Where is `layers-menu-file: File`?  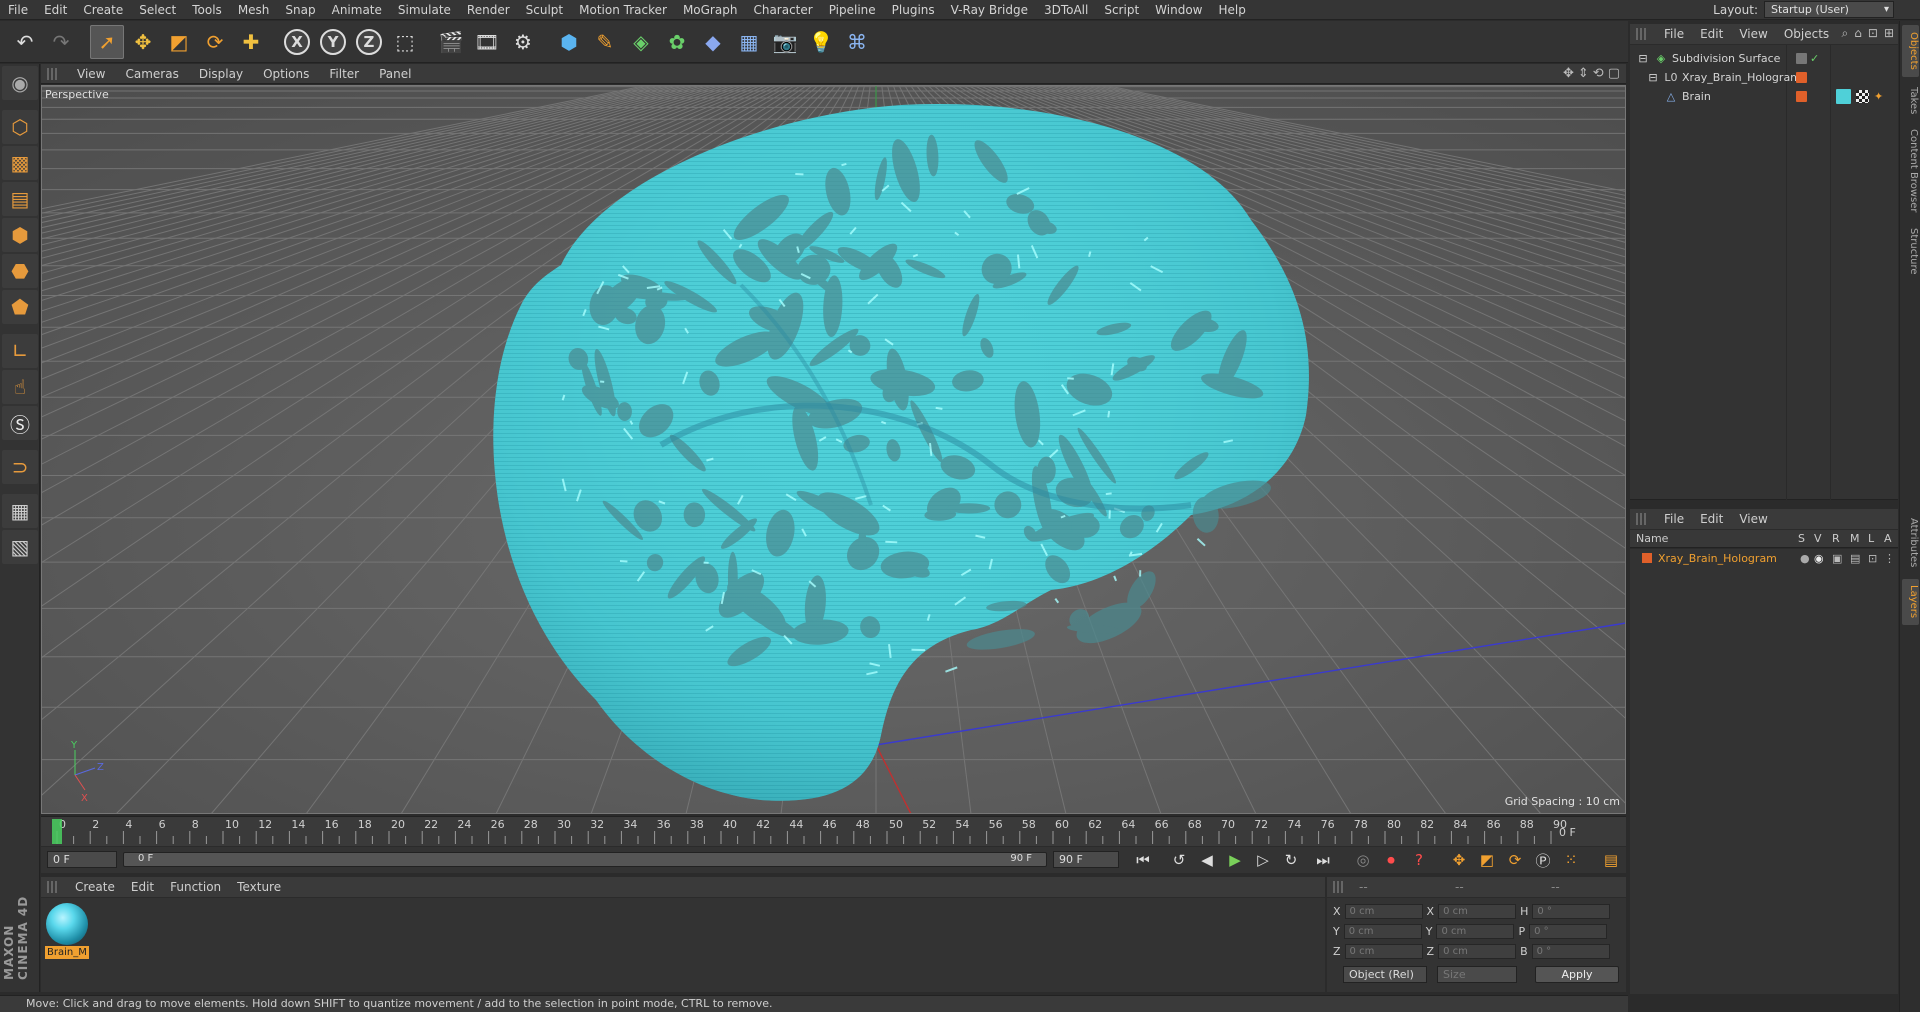 layers-menu-file: File is located at coordinates (1674, 519).